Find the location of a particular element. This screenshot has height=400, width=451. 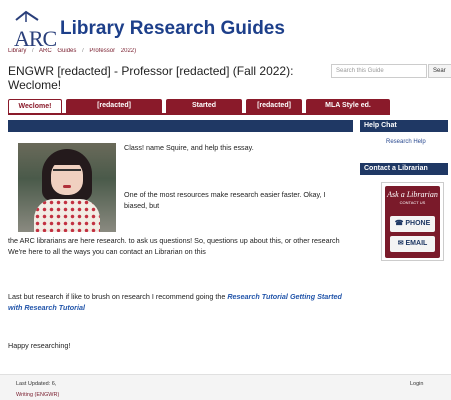

last-updated: Last Updated: 6, is located at coordinates (36, 384).